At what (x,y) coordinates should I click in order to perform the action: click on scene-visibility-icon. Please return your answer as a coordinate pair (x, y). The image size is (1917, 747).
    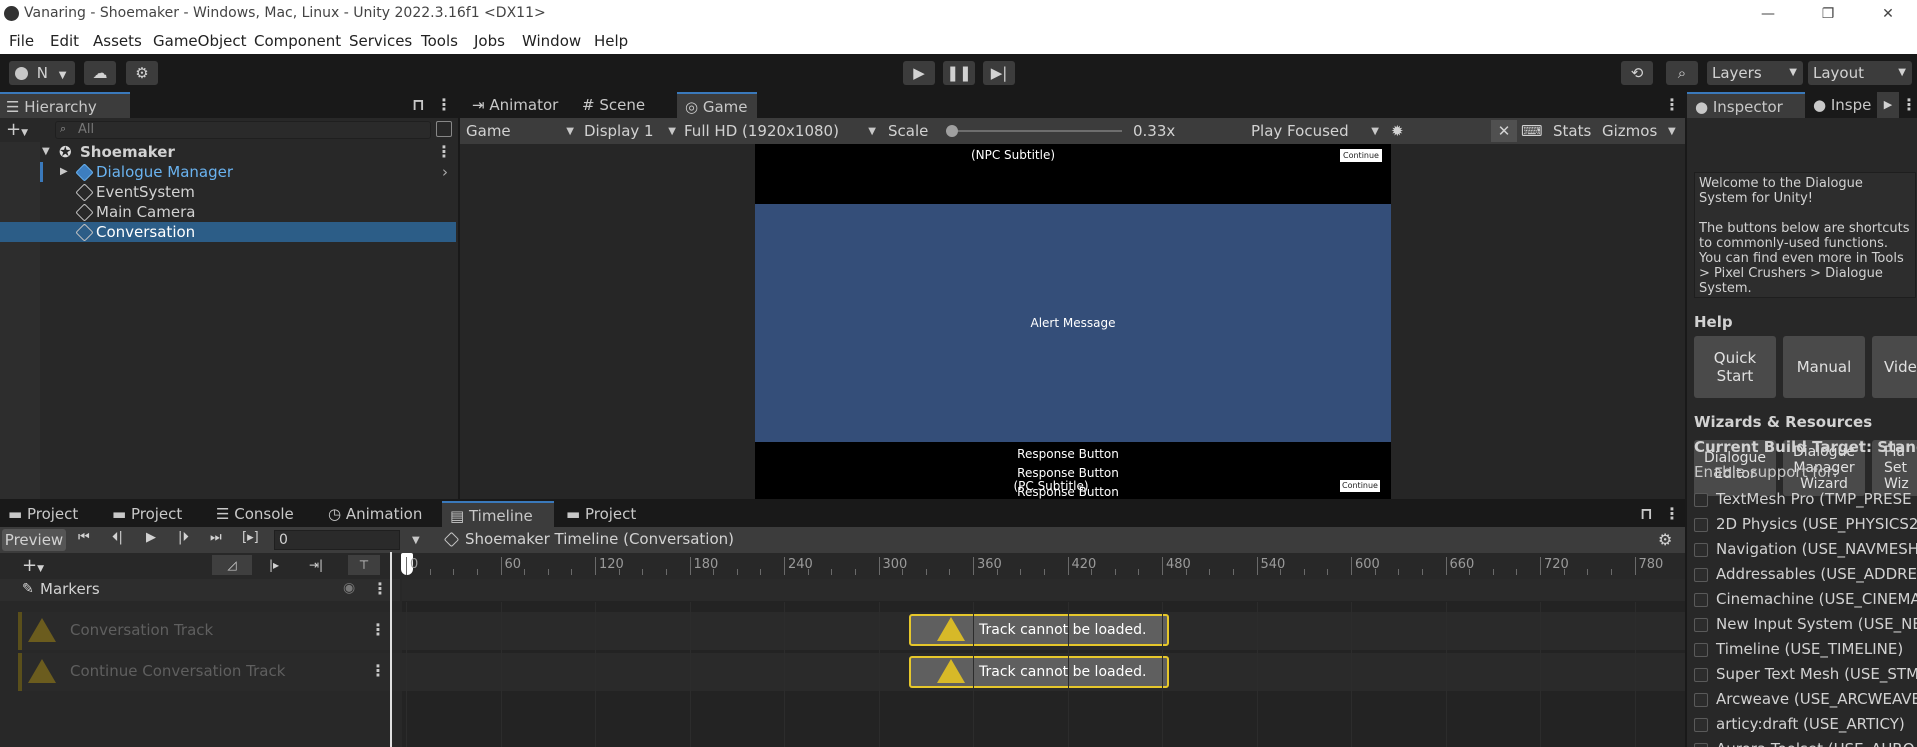
    Looking at the image, I should click on (444, 129).